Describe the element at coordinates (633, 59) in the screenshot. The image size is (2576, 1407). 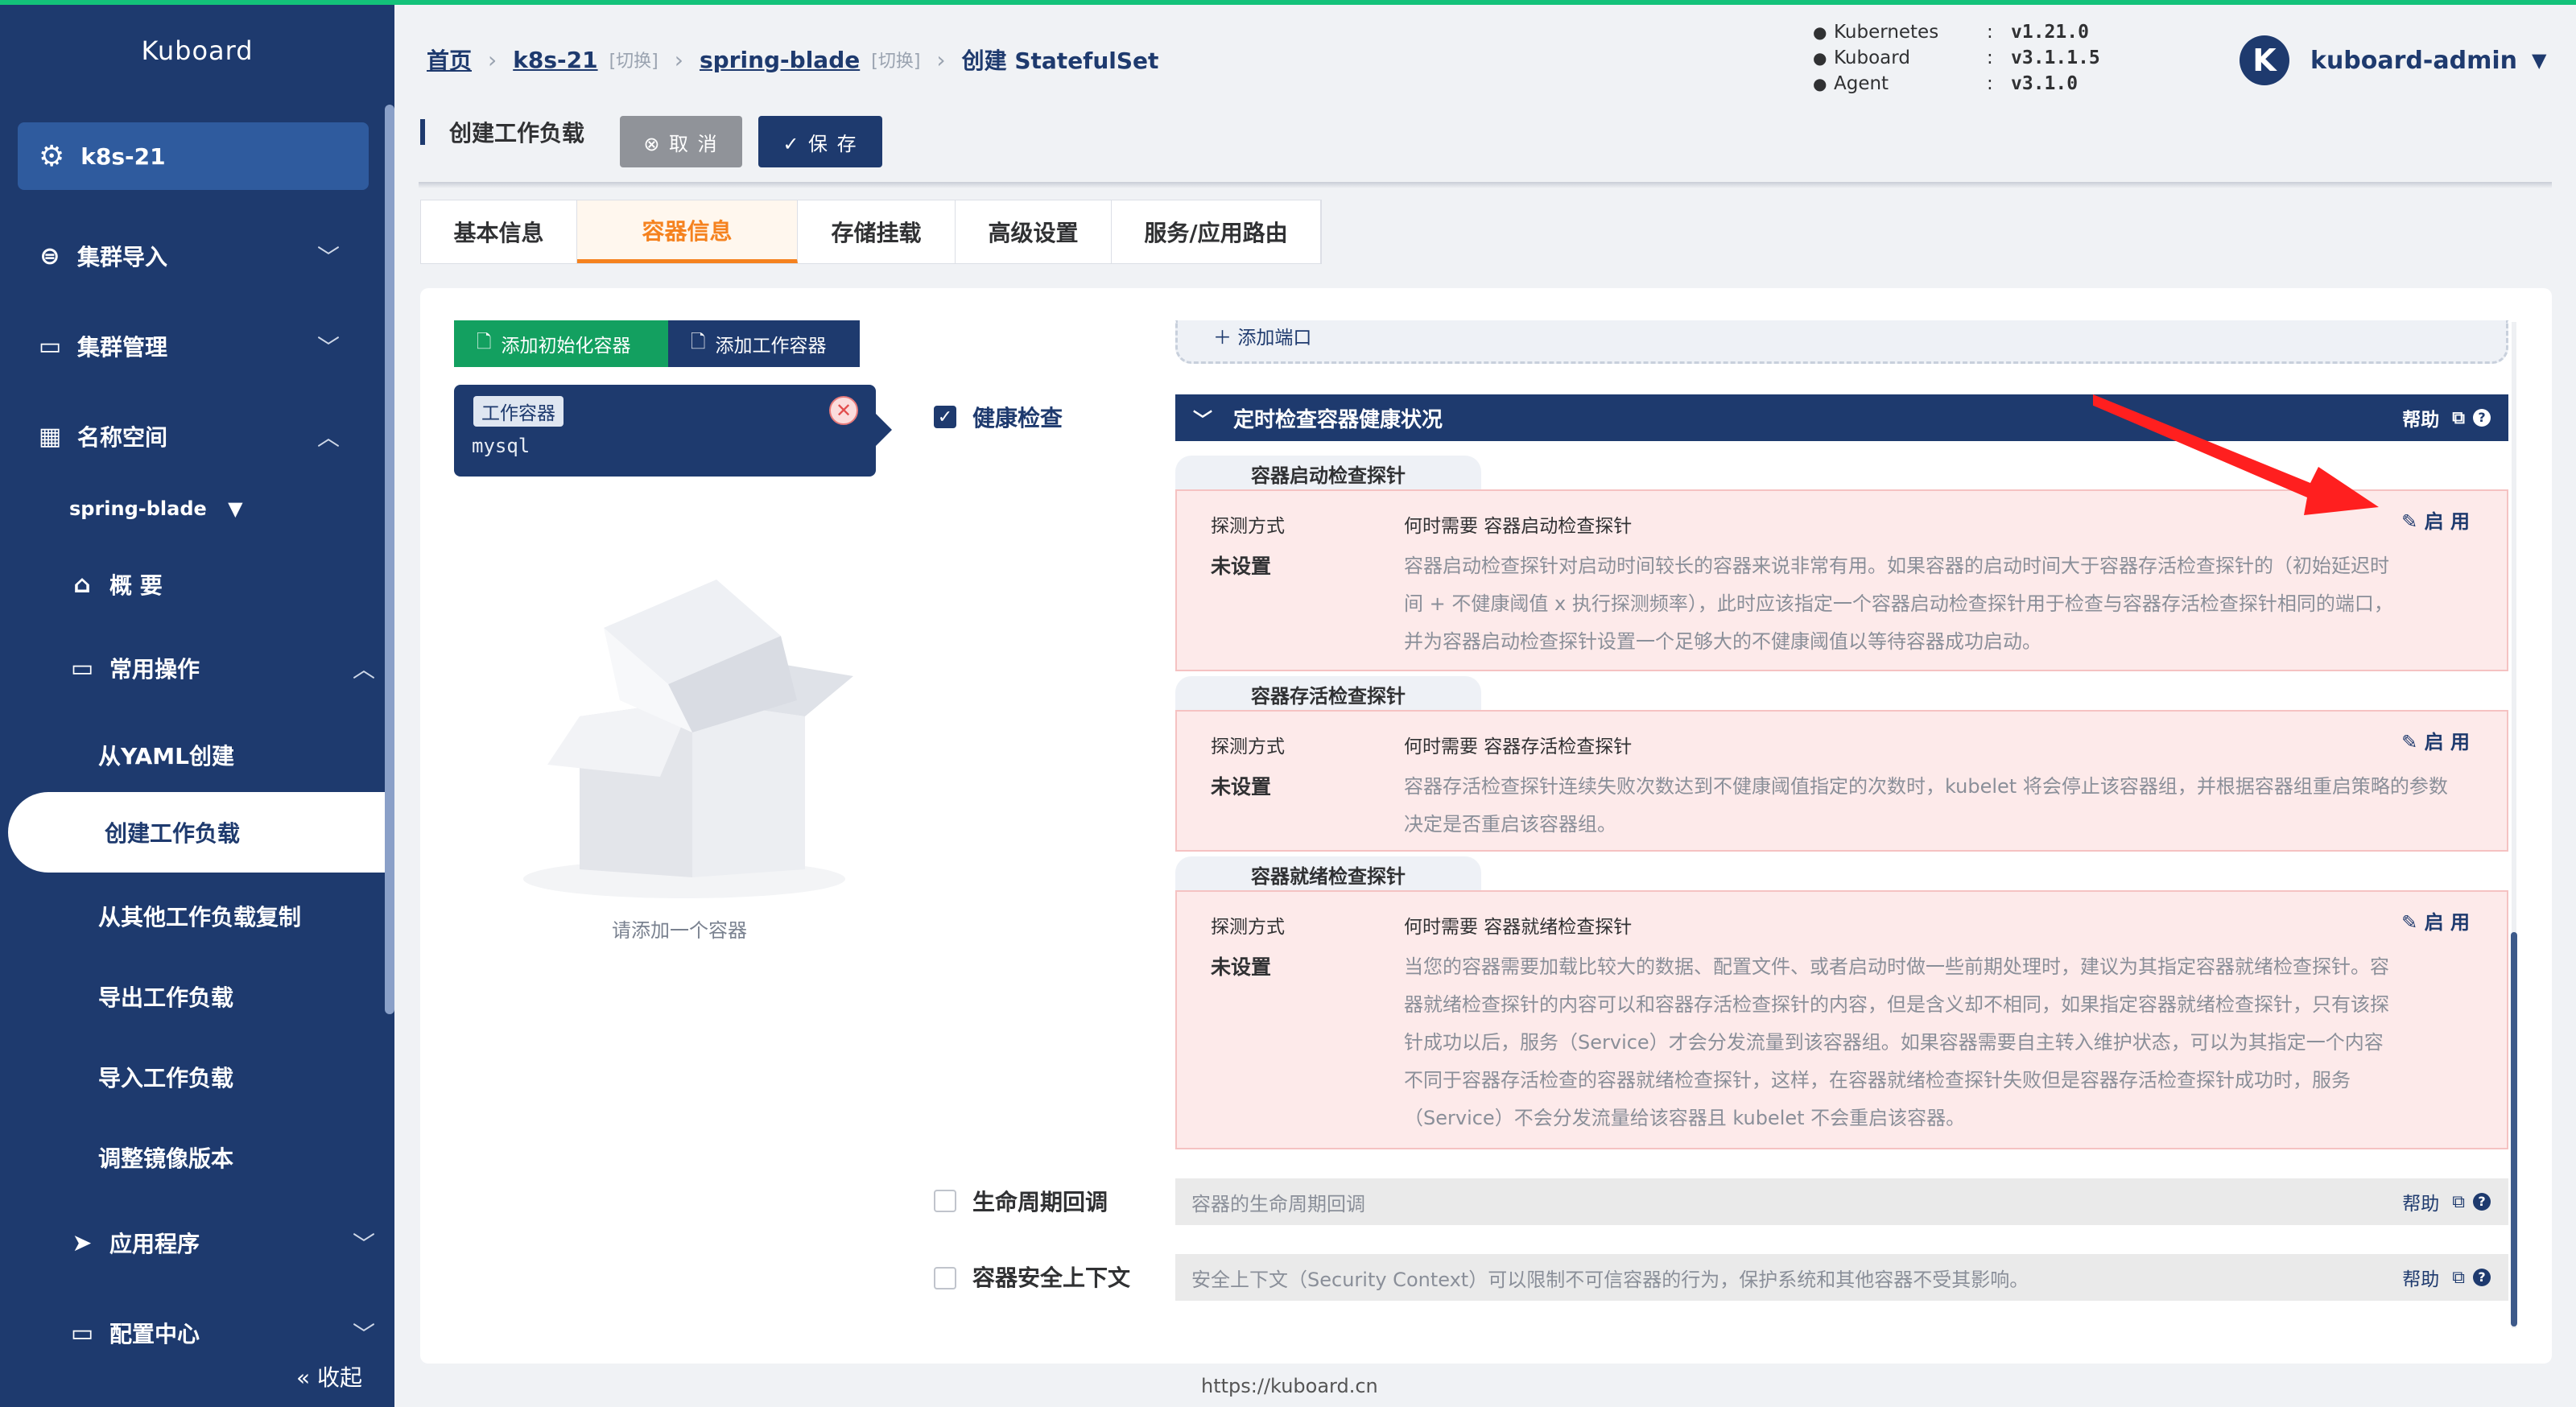
I see `switch-cluster-link: [切换]` at that location.